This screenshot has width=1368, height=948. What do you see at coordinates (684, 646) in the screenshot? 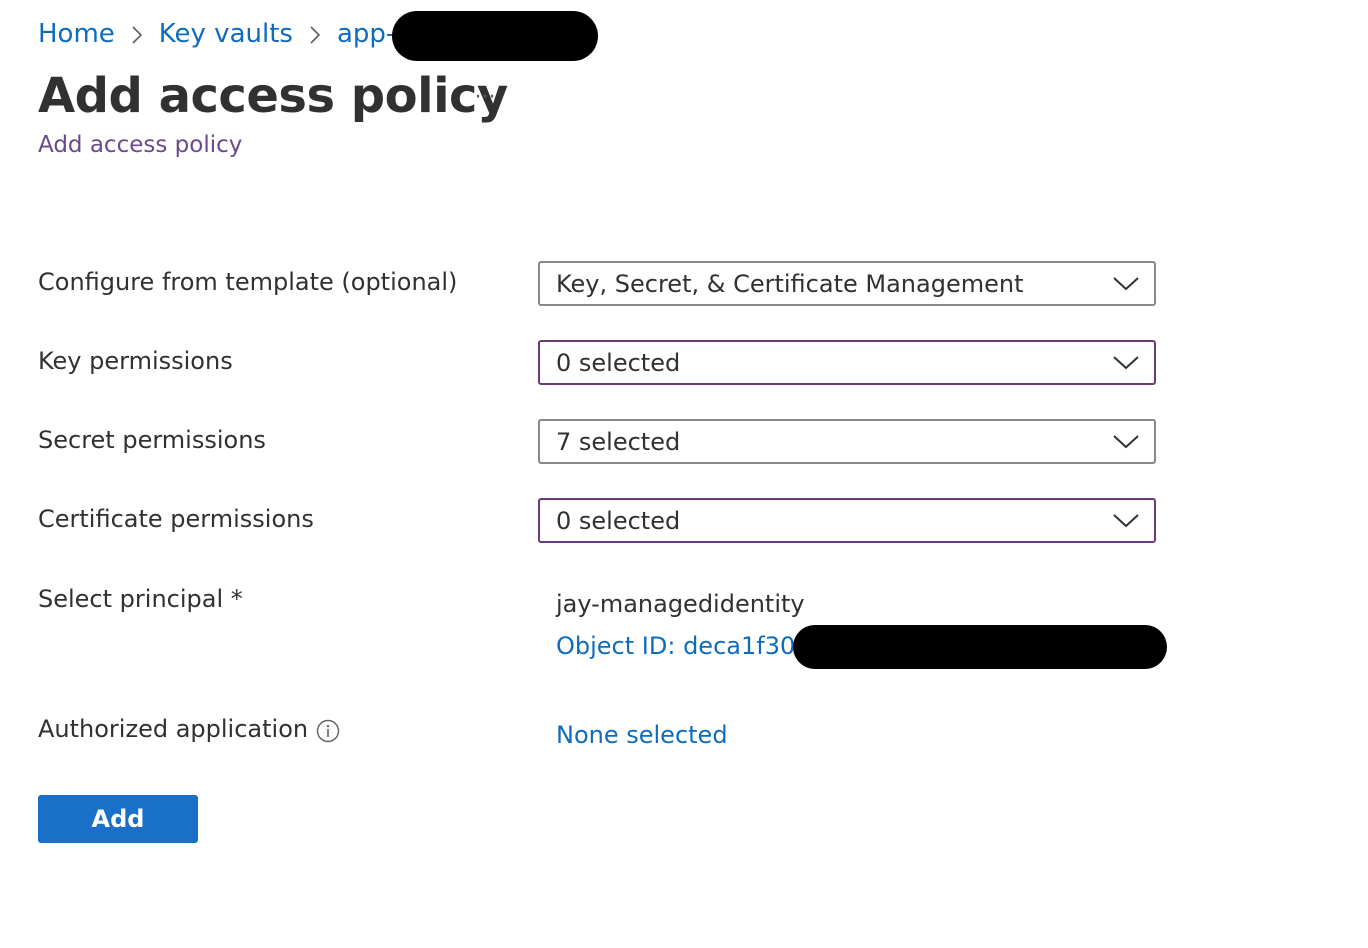
I see `principal-object-id-link: Object ID: deca1f30-(` at bounding box center [684, 646].